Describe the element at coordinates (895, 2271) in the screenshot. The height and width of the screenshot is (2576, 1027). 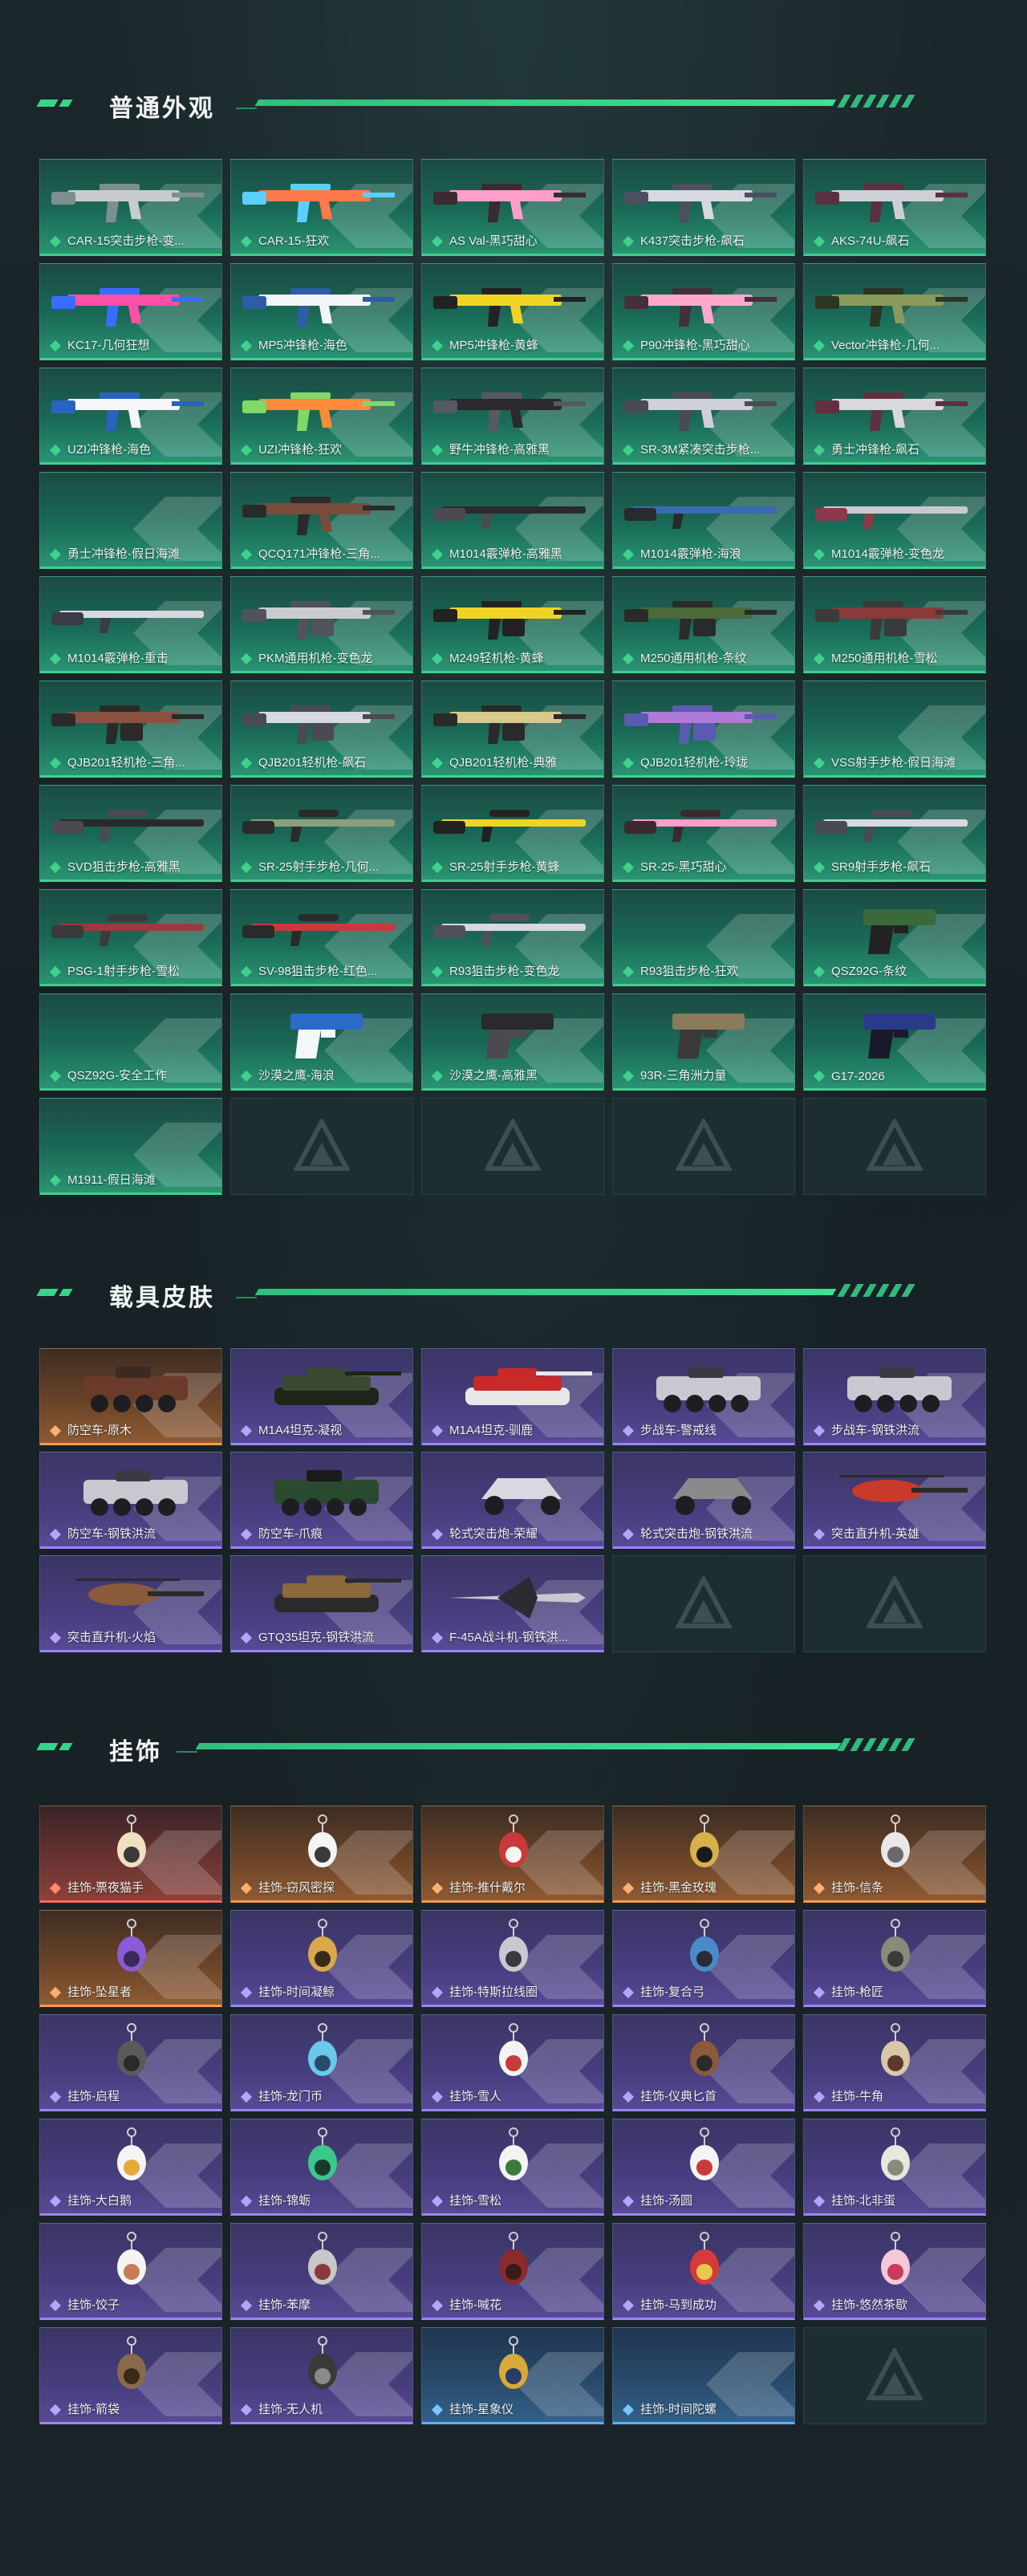
I see `item-card: 挂饰-悠然茶歇` at that location.